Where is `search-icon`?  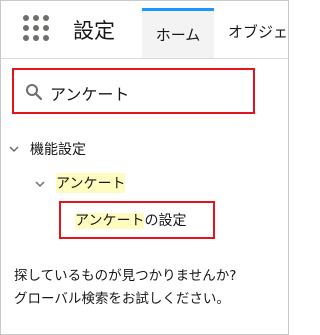
search-icon is located at coordinates (34, 92).